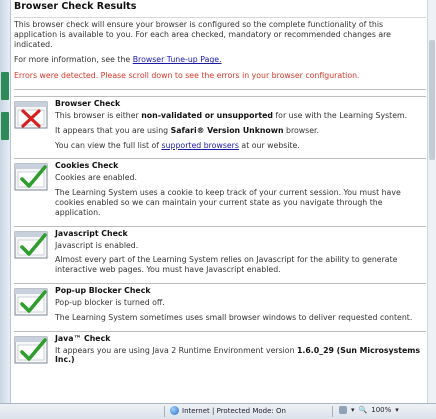 This screenshot has width=436, height=419. Describe the element at coordinates (103, 290) in the screenshot. I see `check-title: Pop-up Blocker Check` at that location.